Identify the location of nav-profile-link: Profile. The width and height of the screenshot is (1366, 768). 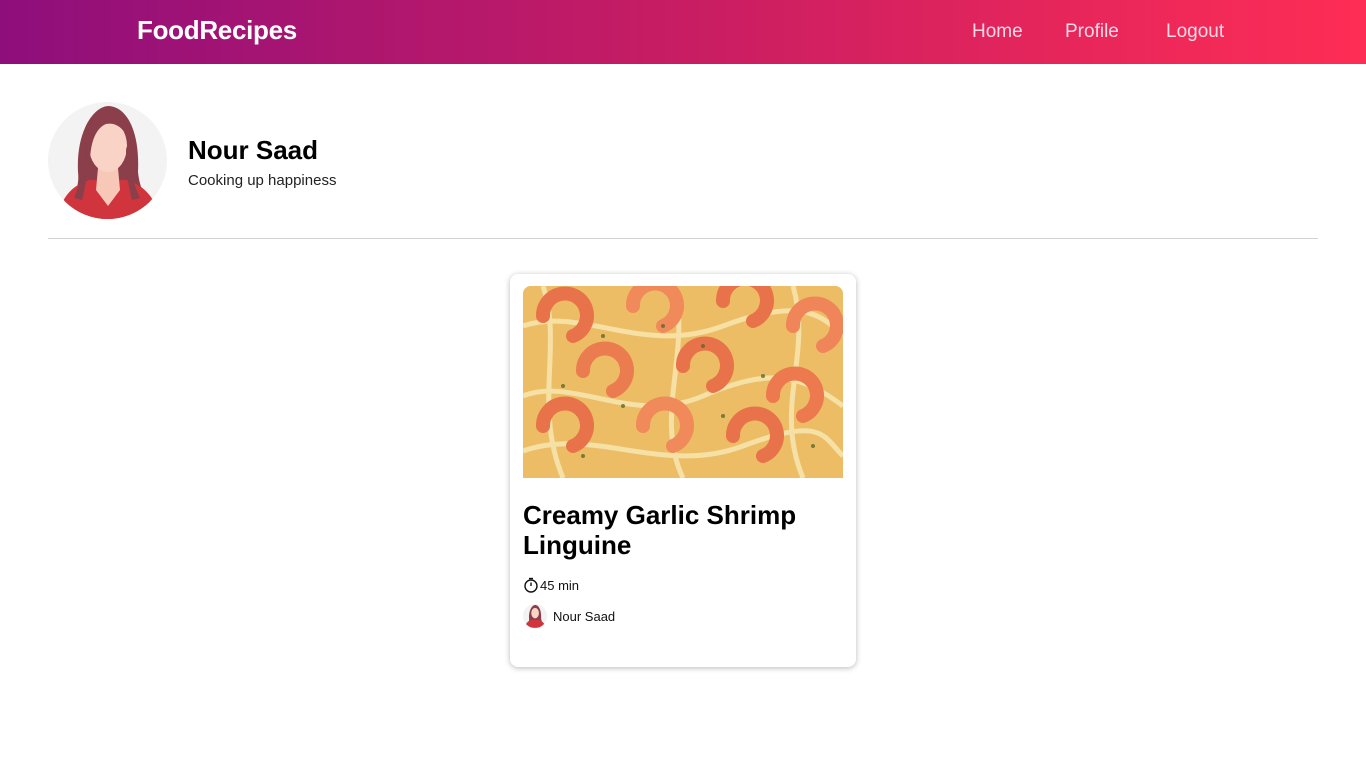
(1092, 32).